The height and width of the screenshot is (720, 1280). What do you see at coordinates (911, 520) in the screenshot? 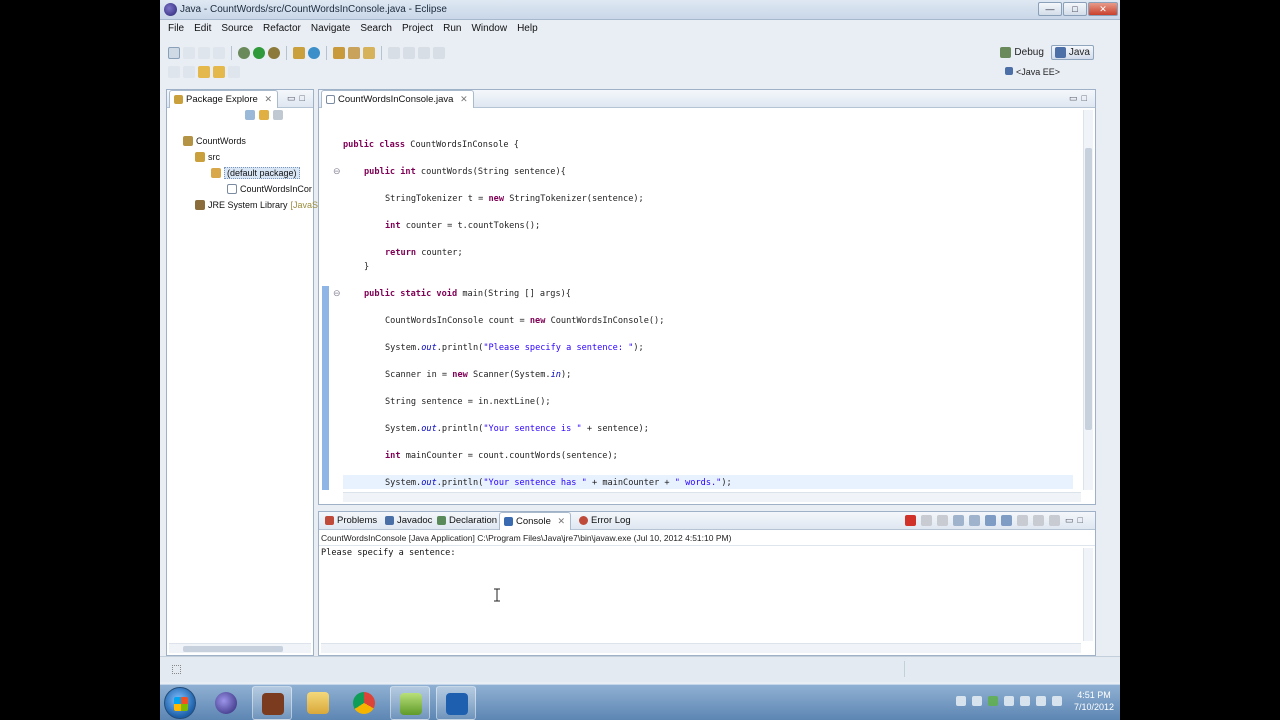
I see `terminate-icon` at bounding box center [911, 520].